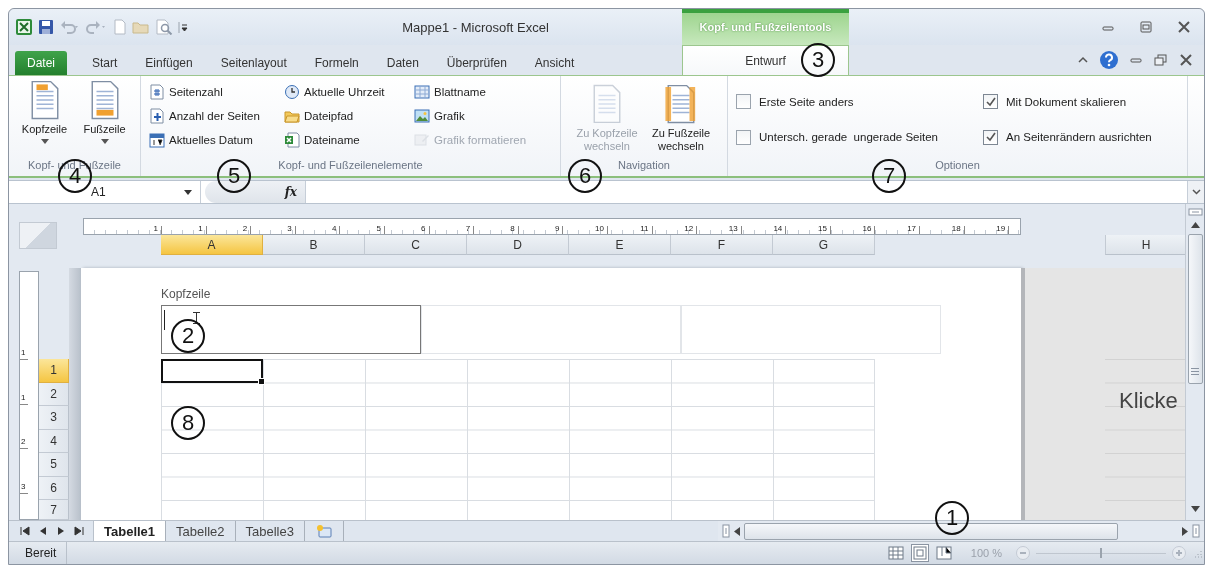  Describe the element at coordinates (1079, 137) in the screenshot. I see `checkbox-label: An Seitenrändern ausrichten` at that location.